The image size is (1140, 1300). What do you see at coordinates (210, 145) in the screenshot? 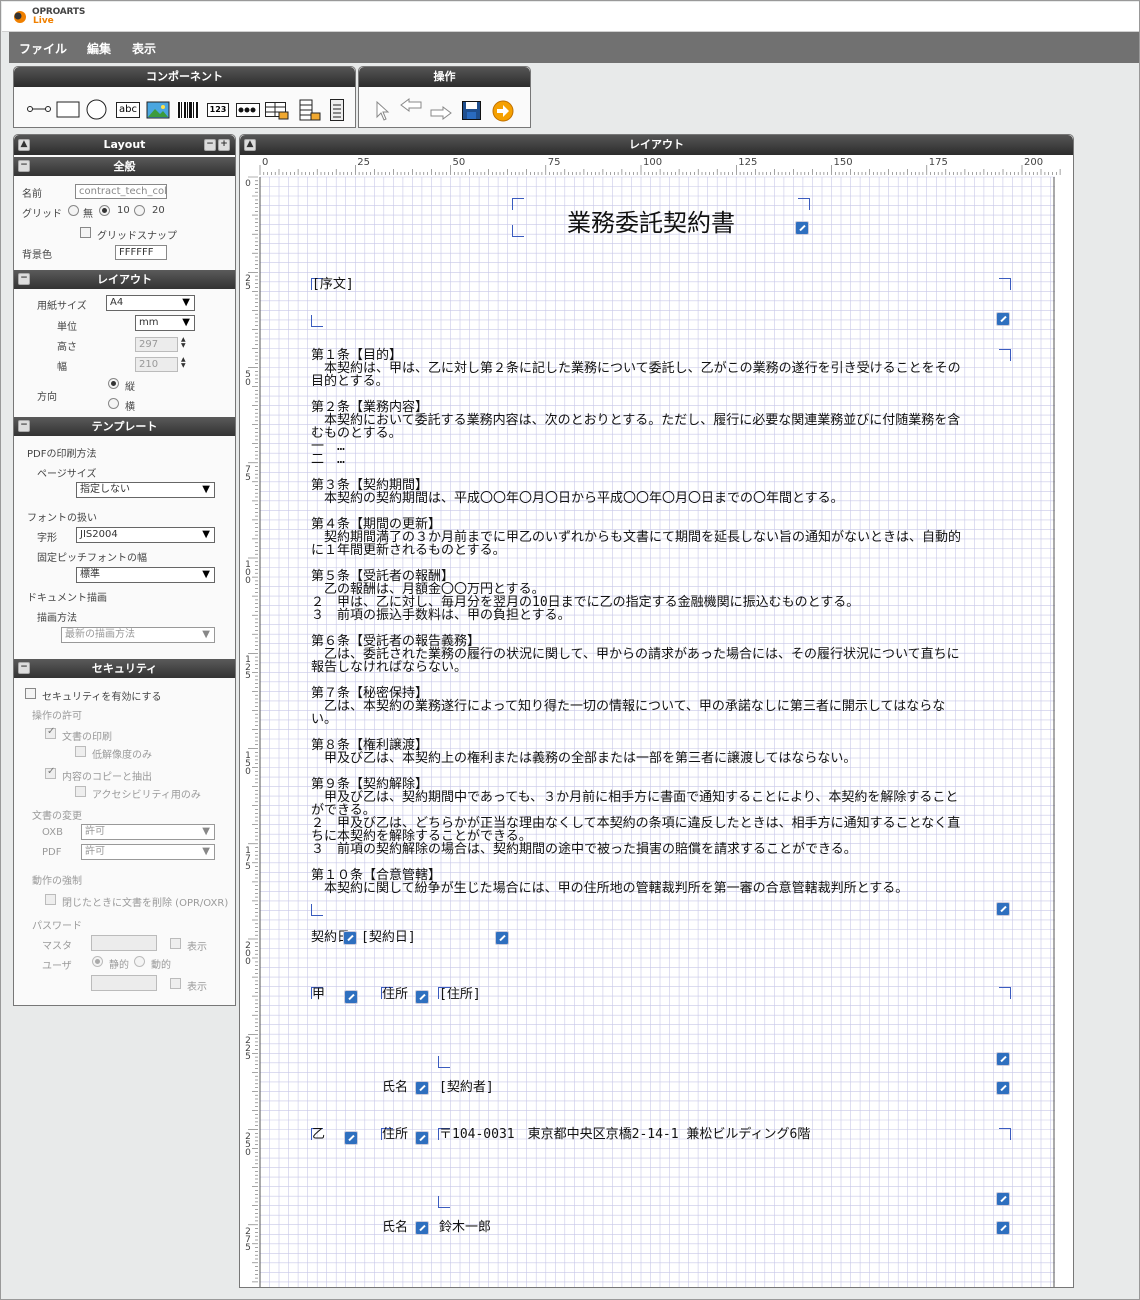
I see `collapse-all-button: −` at bounding box center [210, 145].